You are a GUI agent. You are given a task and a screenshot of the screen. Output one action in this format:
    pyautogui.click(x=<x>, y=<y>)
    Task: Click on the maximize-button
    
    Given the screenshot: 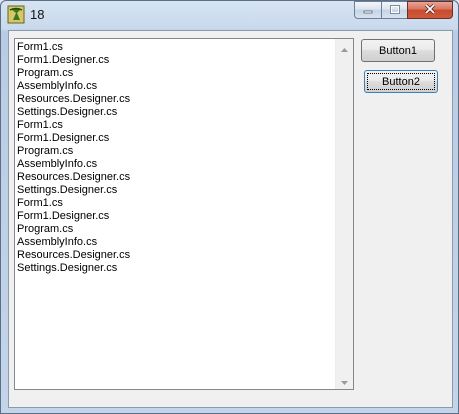 What is the action you would take?
    pyautogui.click(x=394, y=10)
    